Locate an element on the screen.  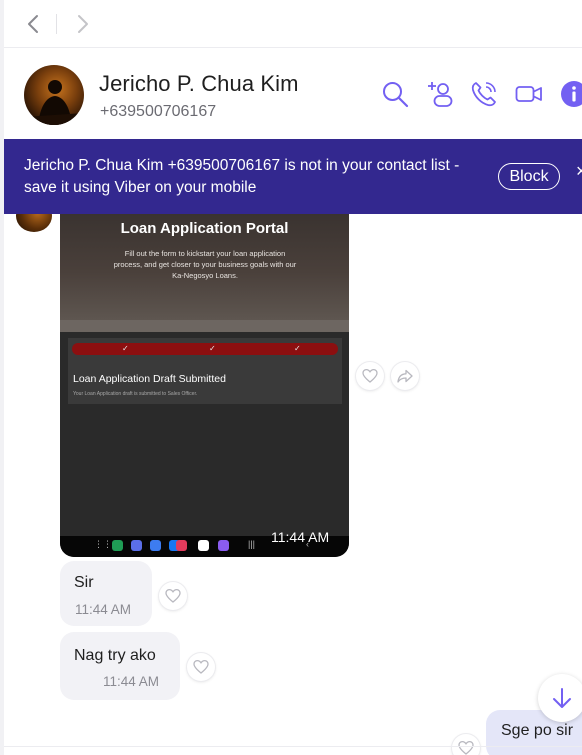
composer-divider is located at coordinates (293, 746).